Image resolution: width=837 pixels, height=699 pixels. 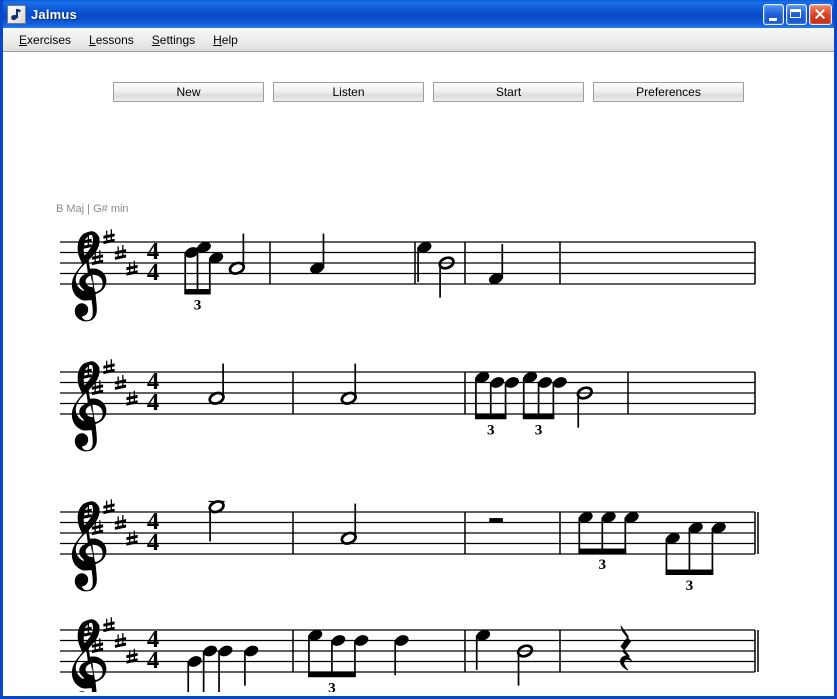 I want to click on menu-mnemonic: E, so click(x=23, y=39).